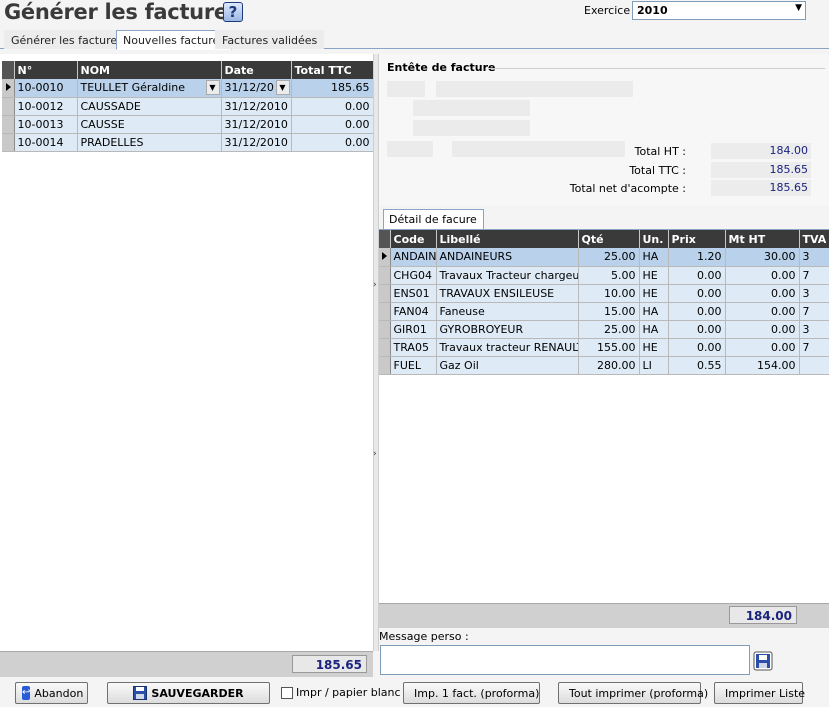 The height and width of the screenshot is (707, 829). Describe the element at coordinates (534, 89) in the screenshot. I see `client-name-field` at that location.